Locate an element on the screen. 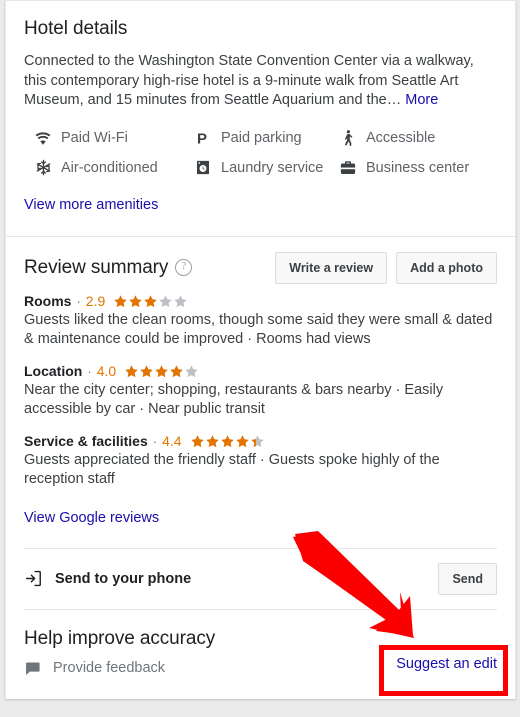  review-summary-title: Review summary is located at coordinates (96, 267).